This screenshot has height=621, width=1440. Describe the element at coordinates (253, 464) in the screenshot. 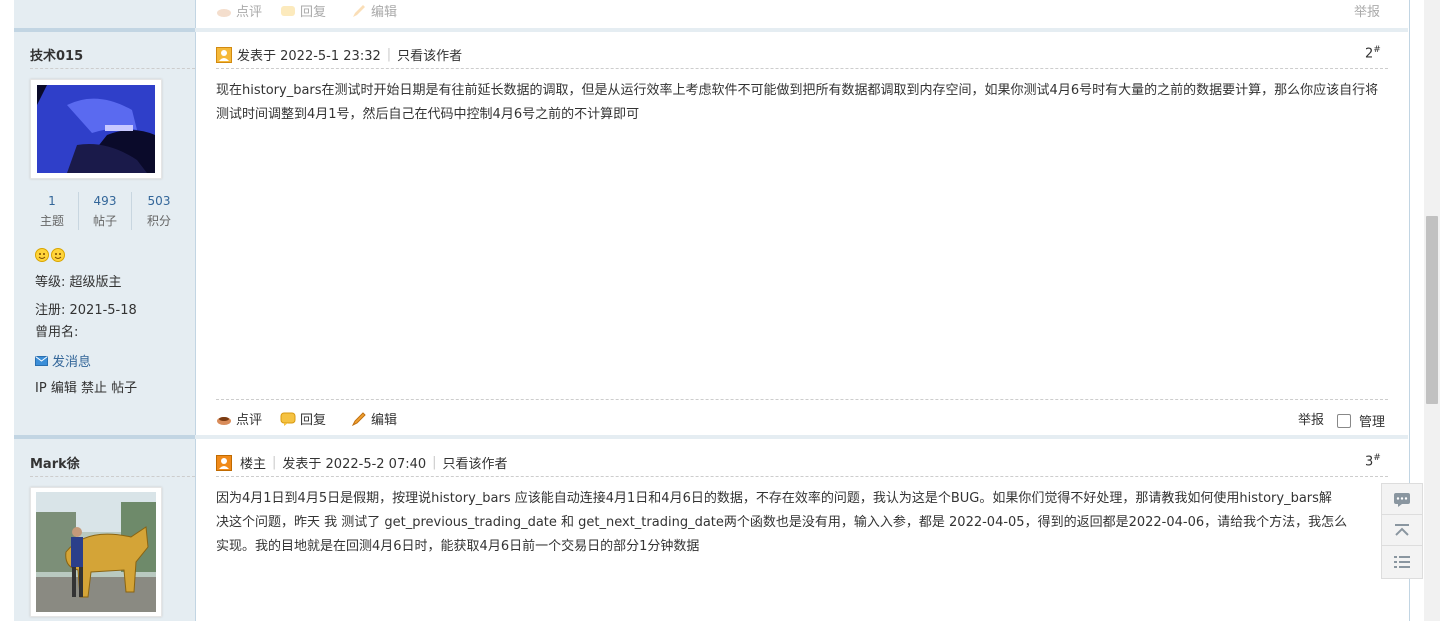

I see `owner-badge: 楼主` at that location.